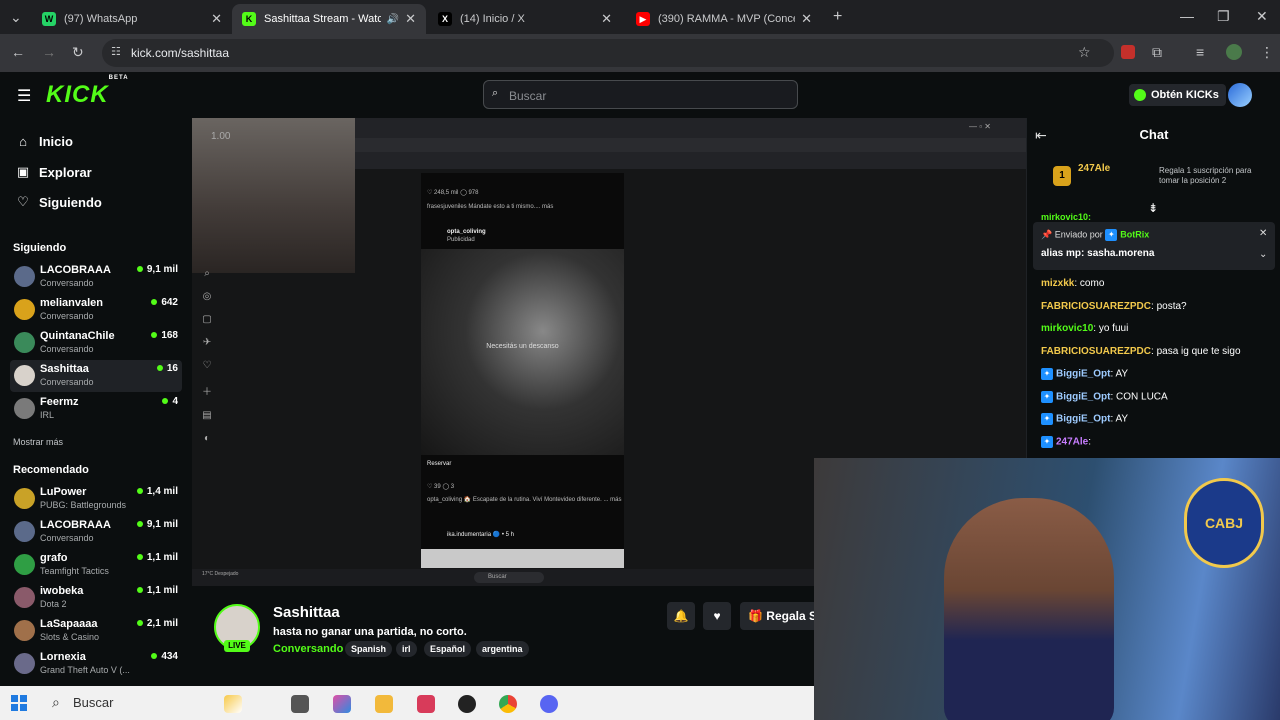  I want to click on tab-x: X (14) Inicio / X ✕, so click(525, 19).